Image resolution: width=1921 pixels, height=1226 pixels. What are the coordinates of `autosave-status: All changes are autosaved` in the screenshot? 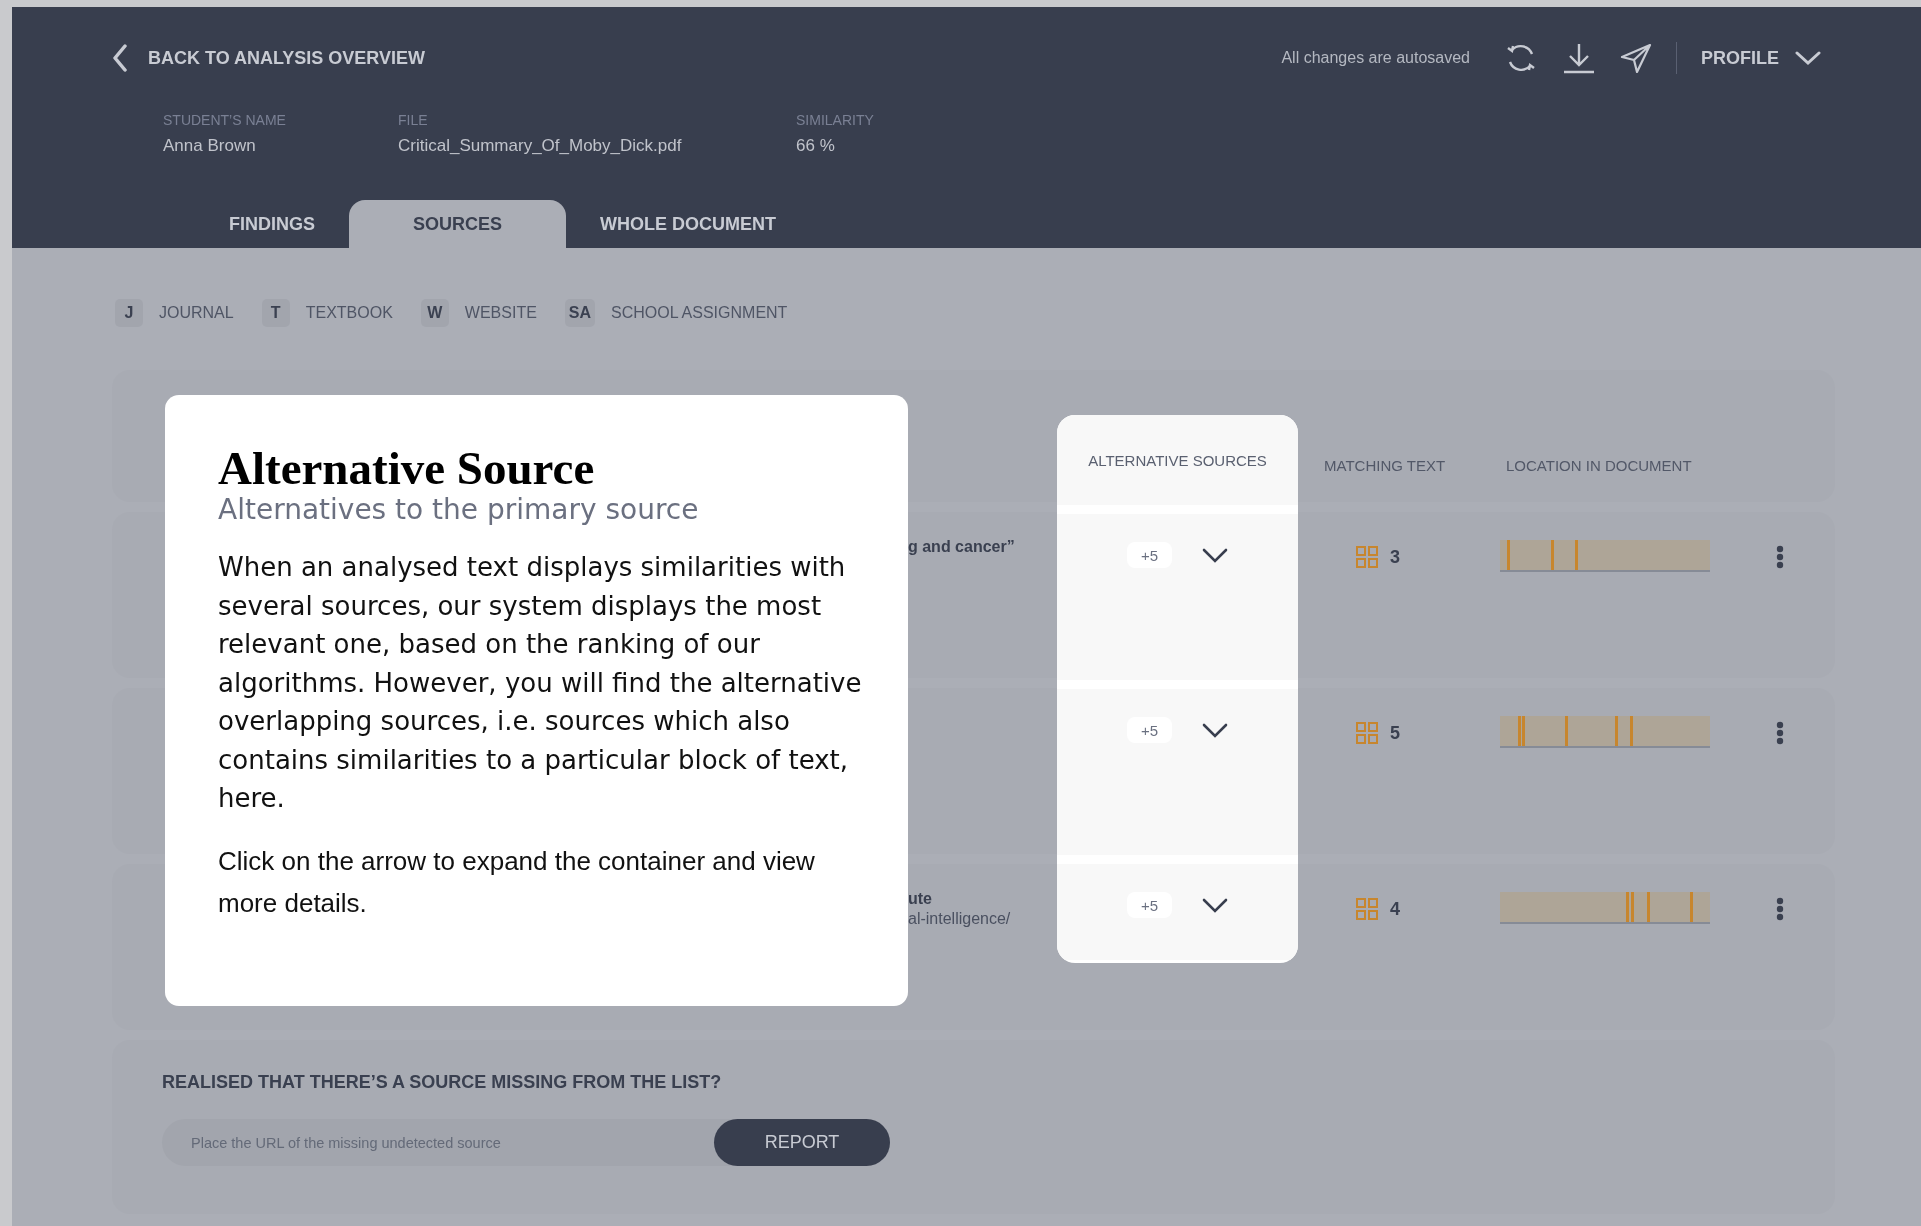 It's located at (1375, 58).